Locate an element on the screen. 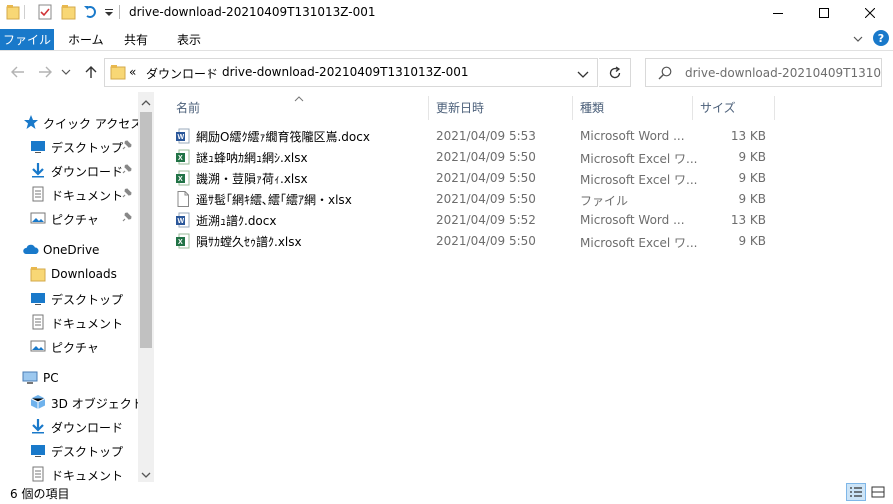 This screenshot has width=893, height=504. details-view-button is located at coordinates (856, 492).